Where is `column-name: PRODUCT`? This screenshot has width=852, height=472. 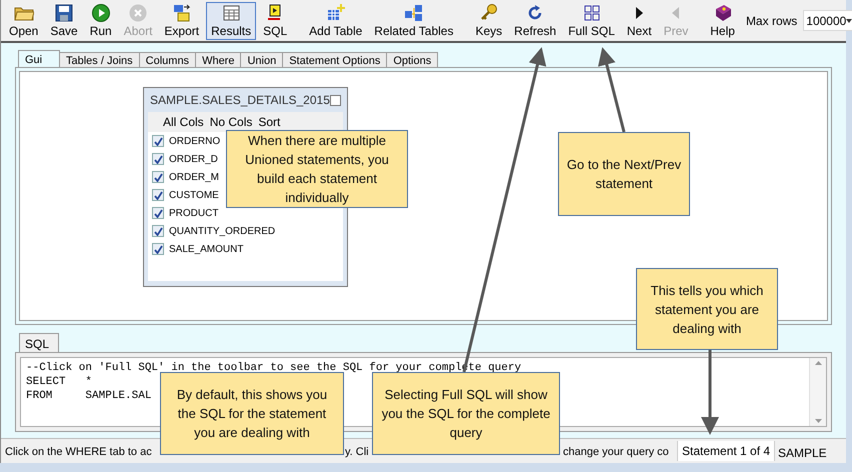 column-name: PRODUCT is located at coordinates (193, 213).